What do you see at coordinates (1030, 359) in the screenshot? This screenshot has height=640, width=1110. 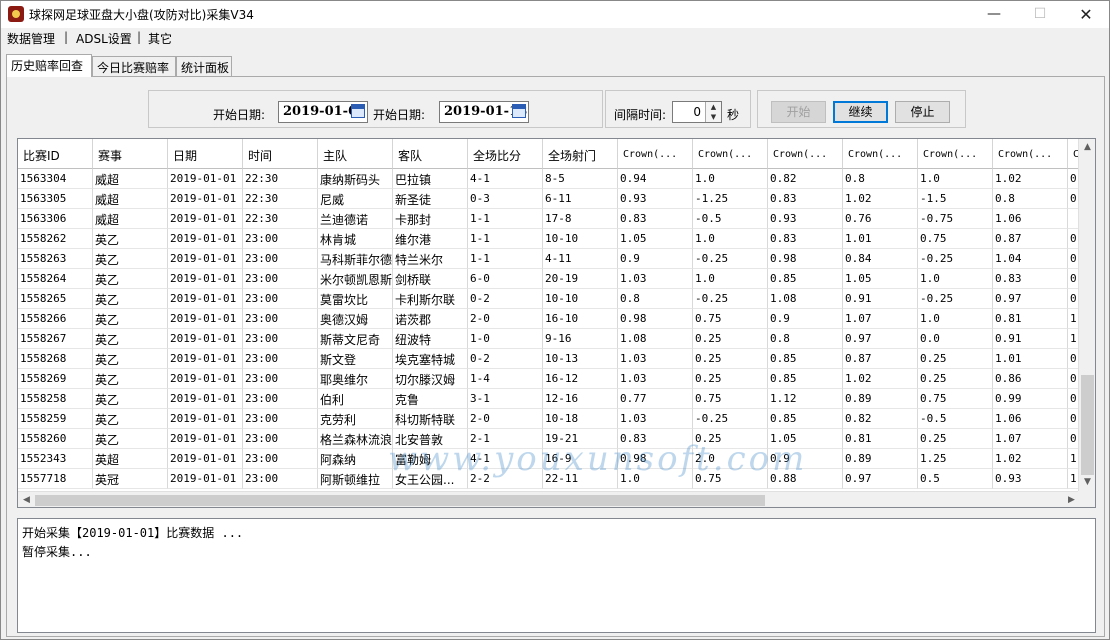 I see `table-cell: 1.01` at bounding box center [1030, 359].